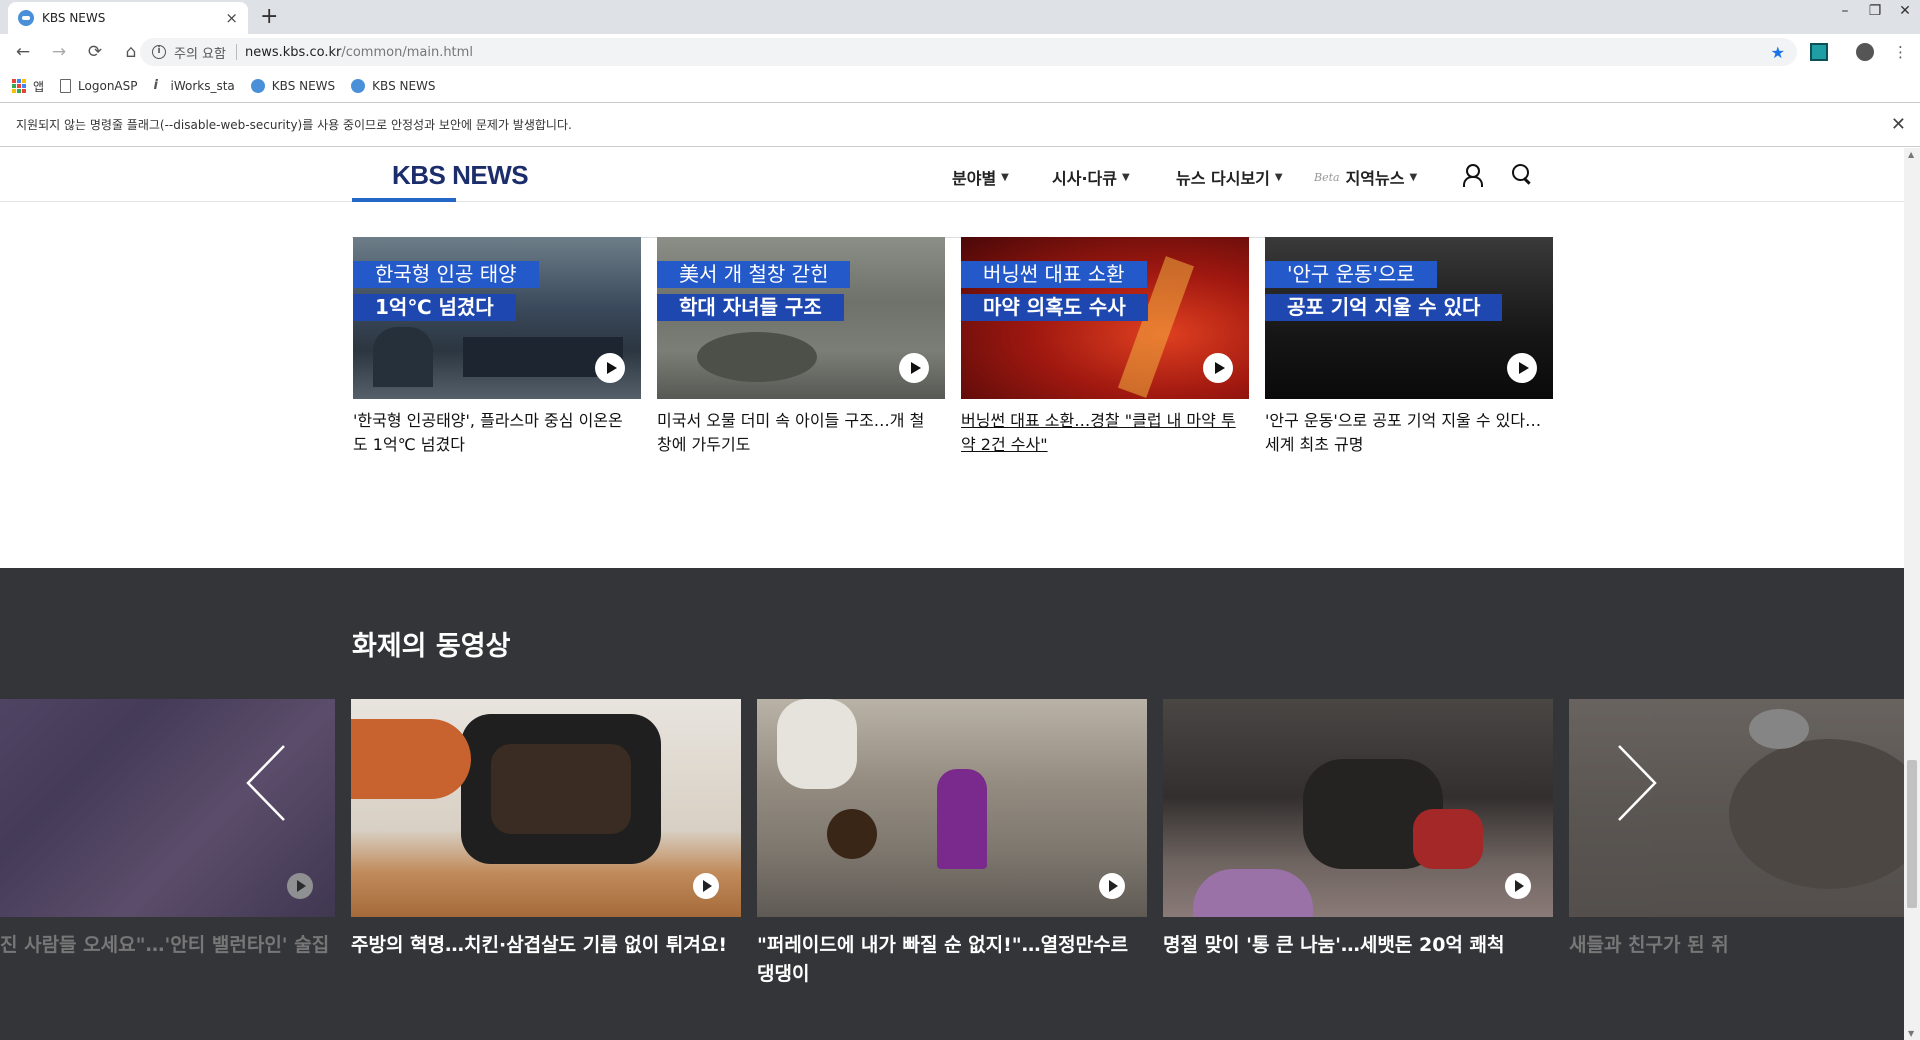  Describe the element at coordinates (159, 52) in the screenshot. I see `info-icon: i` at that location.